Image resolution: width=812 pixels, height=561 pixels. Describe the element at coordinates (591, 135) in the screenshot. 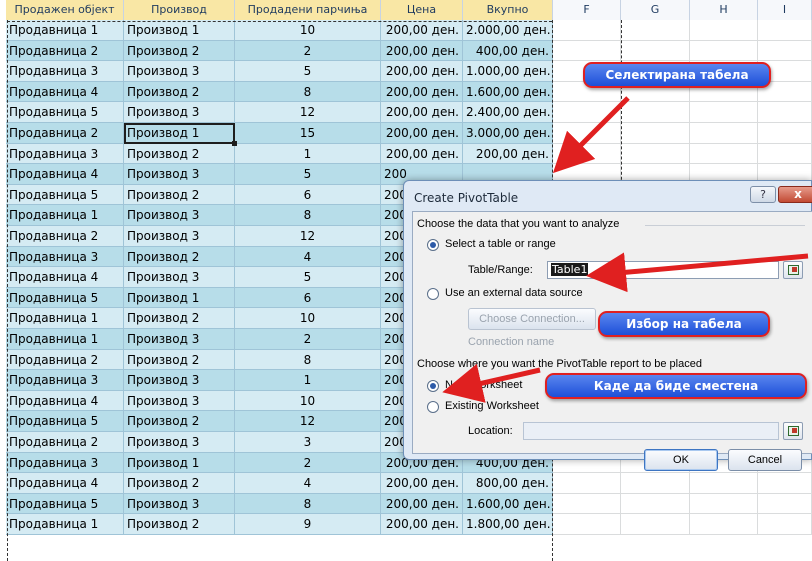

I see `arrow-to-selection` at that location.